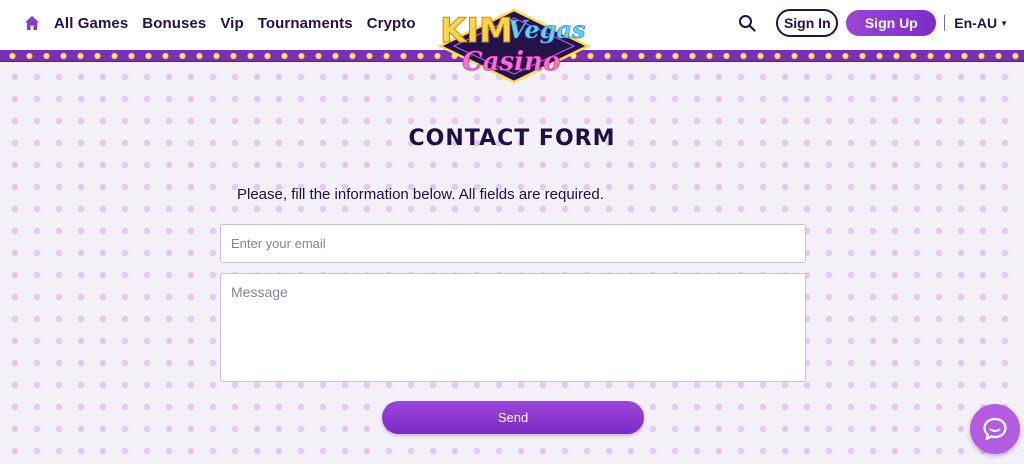  I want to click on logo-word-casino: Casino, so click(511, 62).